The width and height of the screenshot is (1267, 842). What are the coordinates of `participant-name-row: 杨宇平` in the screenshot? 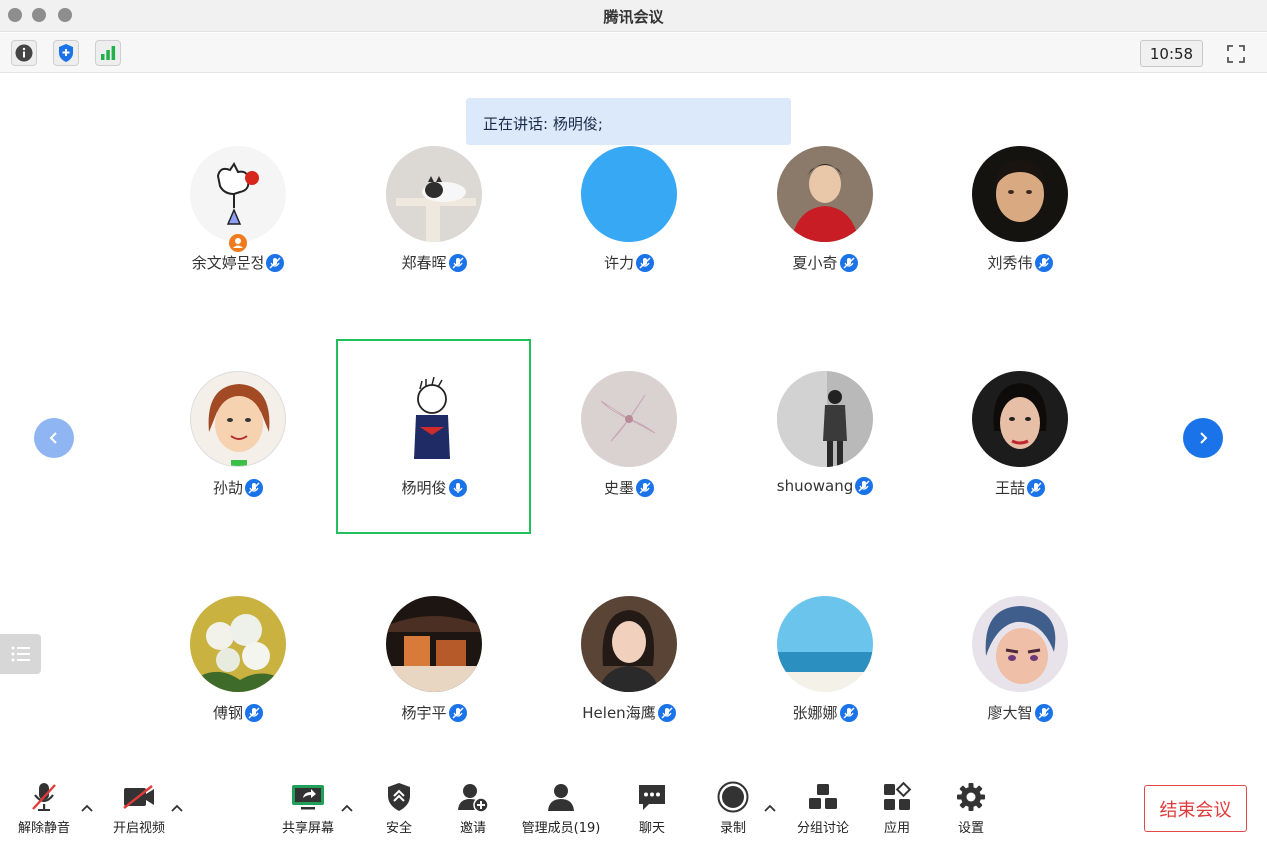 It's located at (434, 712).